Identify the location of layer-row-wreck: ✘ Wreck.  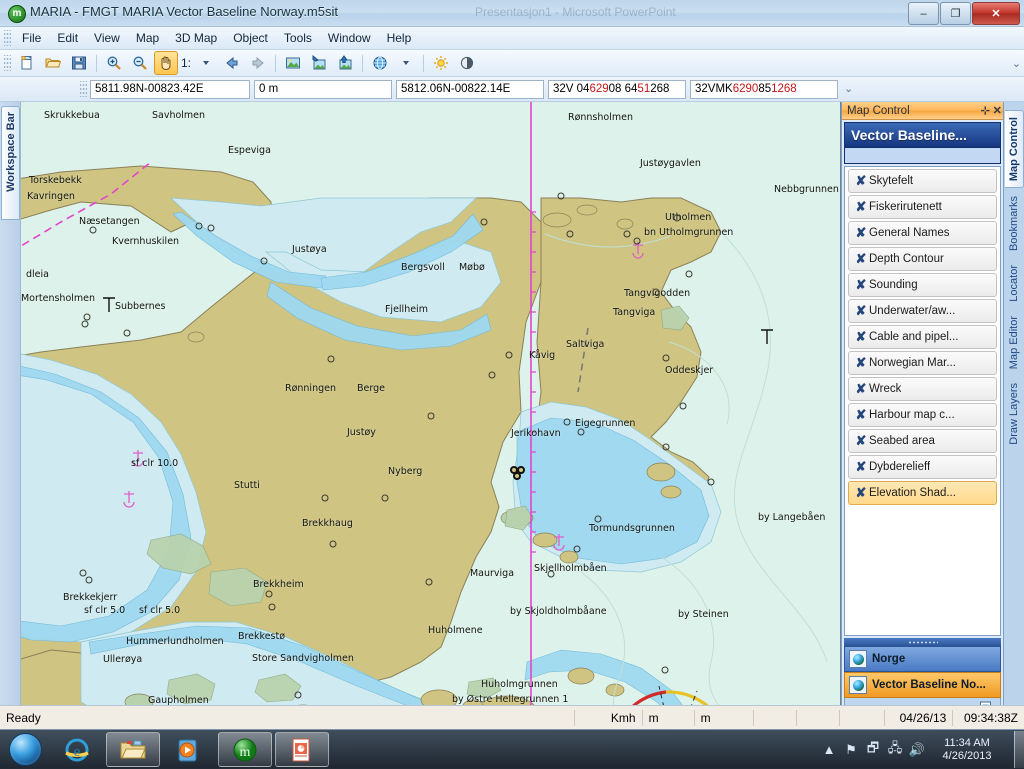
(923, 389).